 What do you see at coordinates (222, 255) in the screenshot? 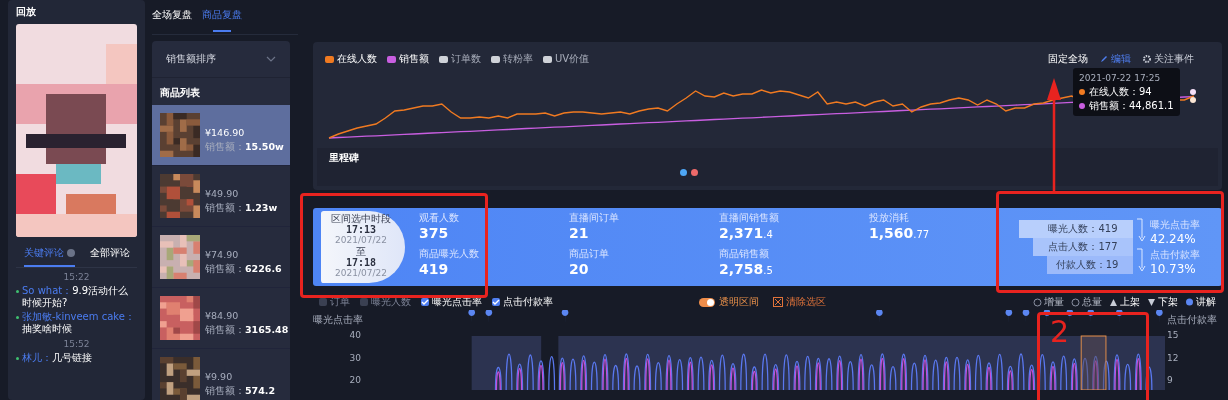
I see `product-price: ¥74.90` at bounding box center [222, 255].